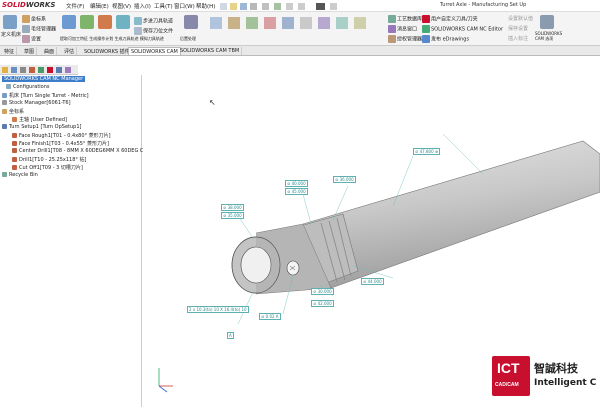 The width and height of the screenshot is (600, 407). I want to click on post-process-label: 后置处理, so click(188, 39).